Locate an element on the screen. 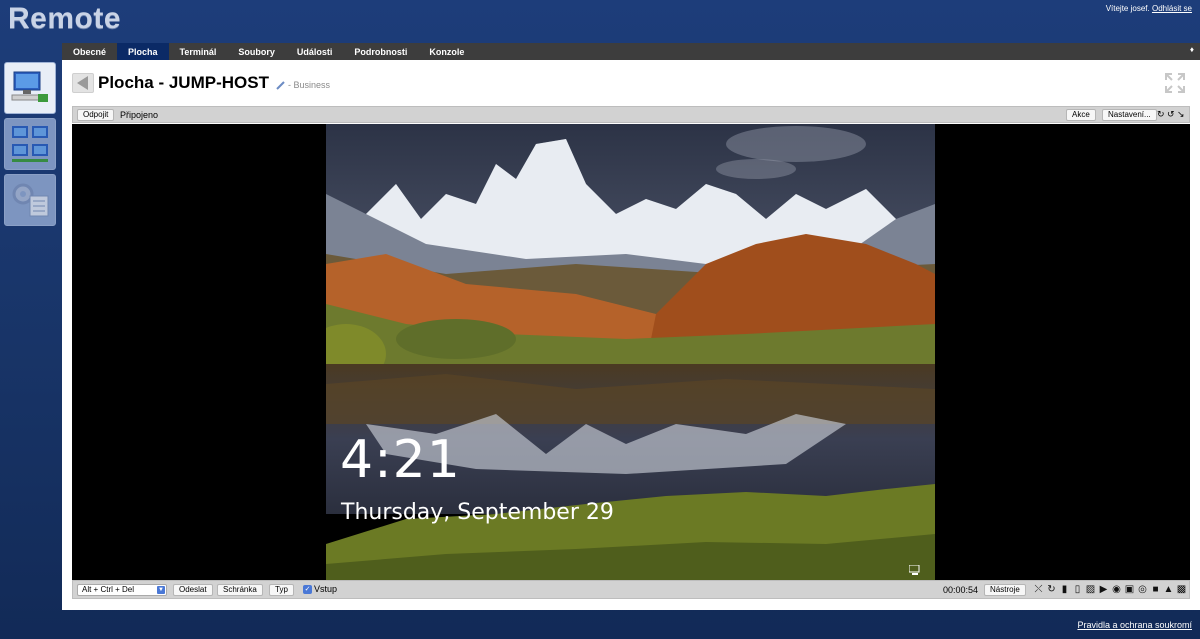 The height and width of the screenshot is (639, 1200). tab-files: Soubory is located at coordinates (256, 51).